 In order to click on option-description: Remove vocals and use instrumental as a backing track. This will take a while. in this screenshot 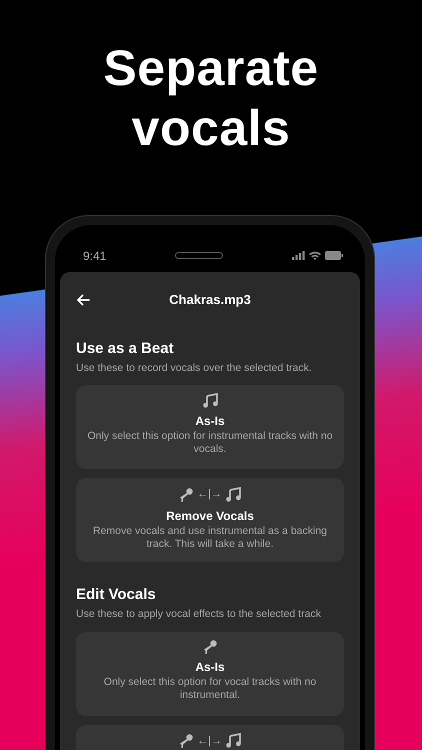, I will do `click(210, 537)`.